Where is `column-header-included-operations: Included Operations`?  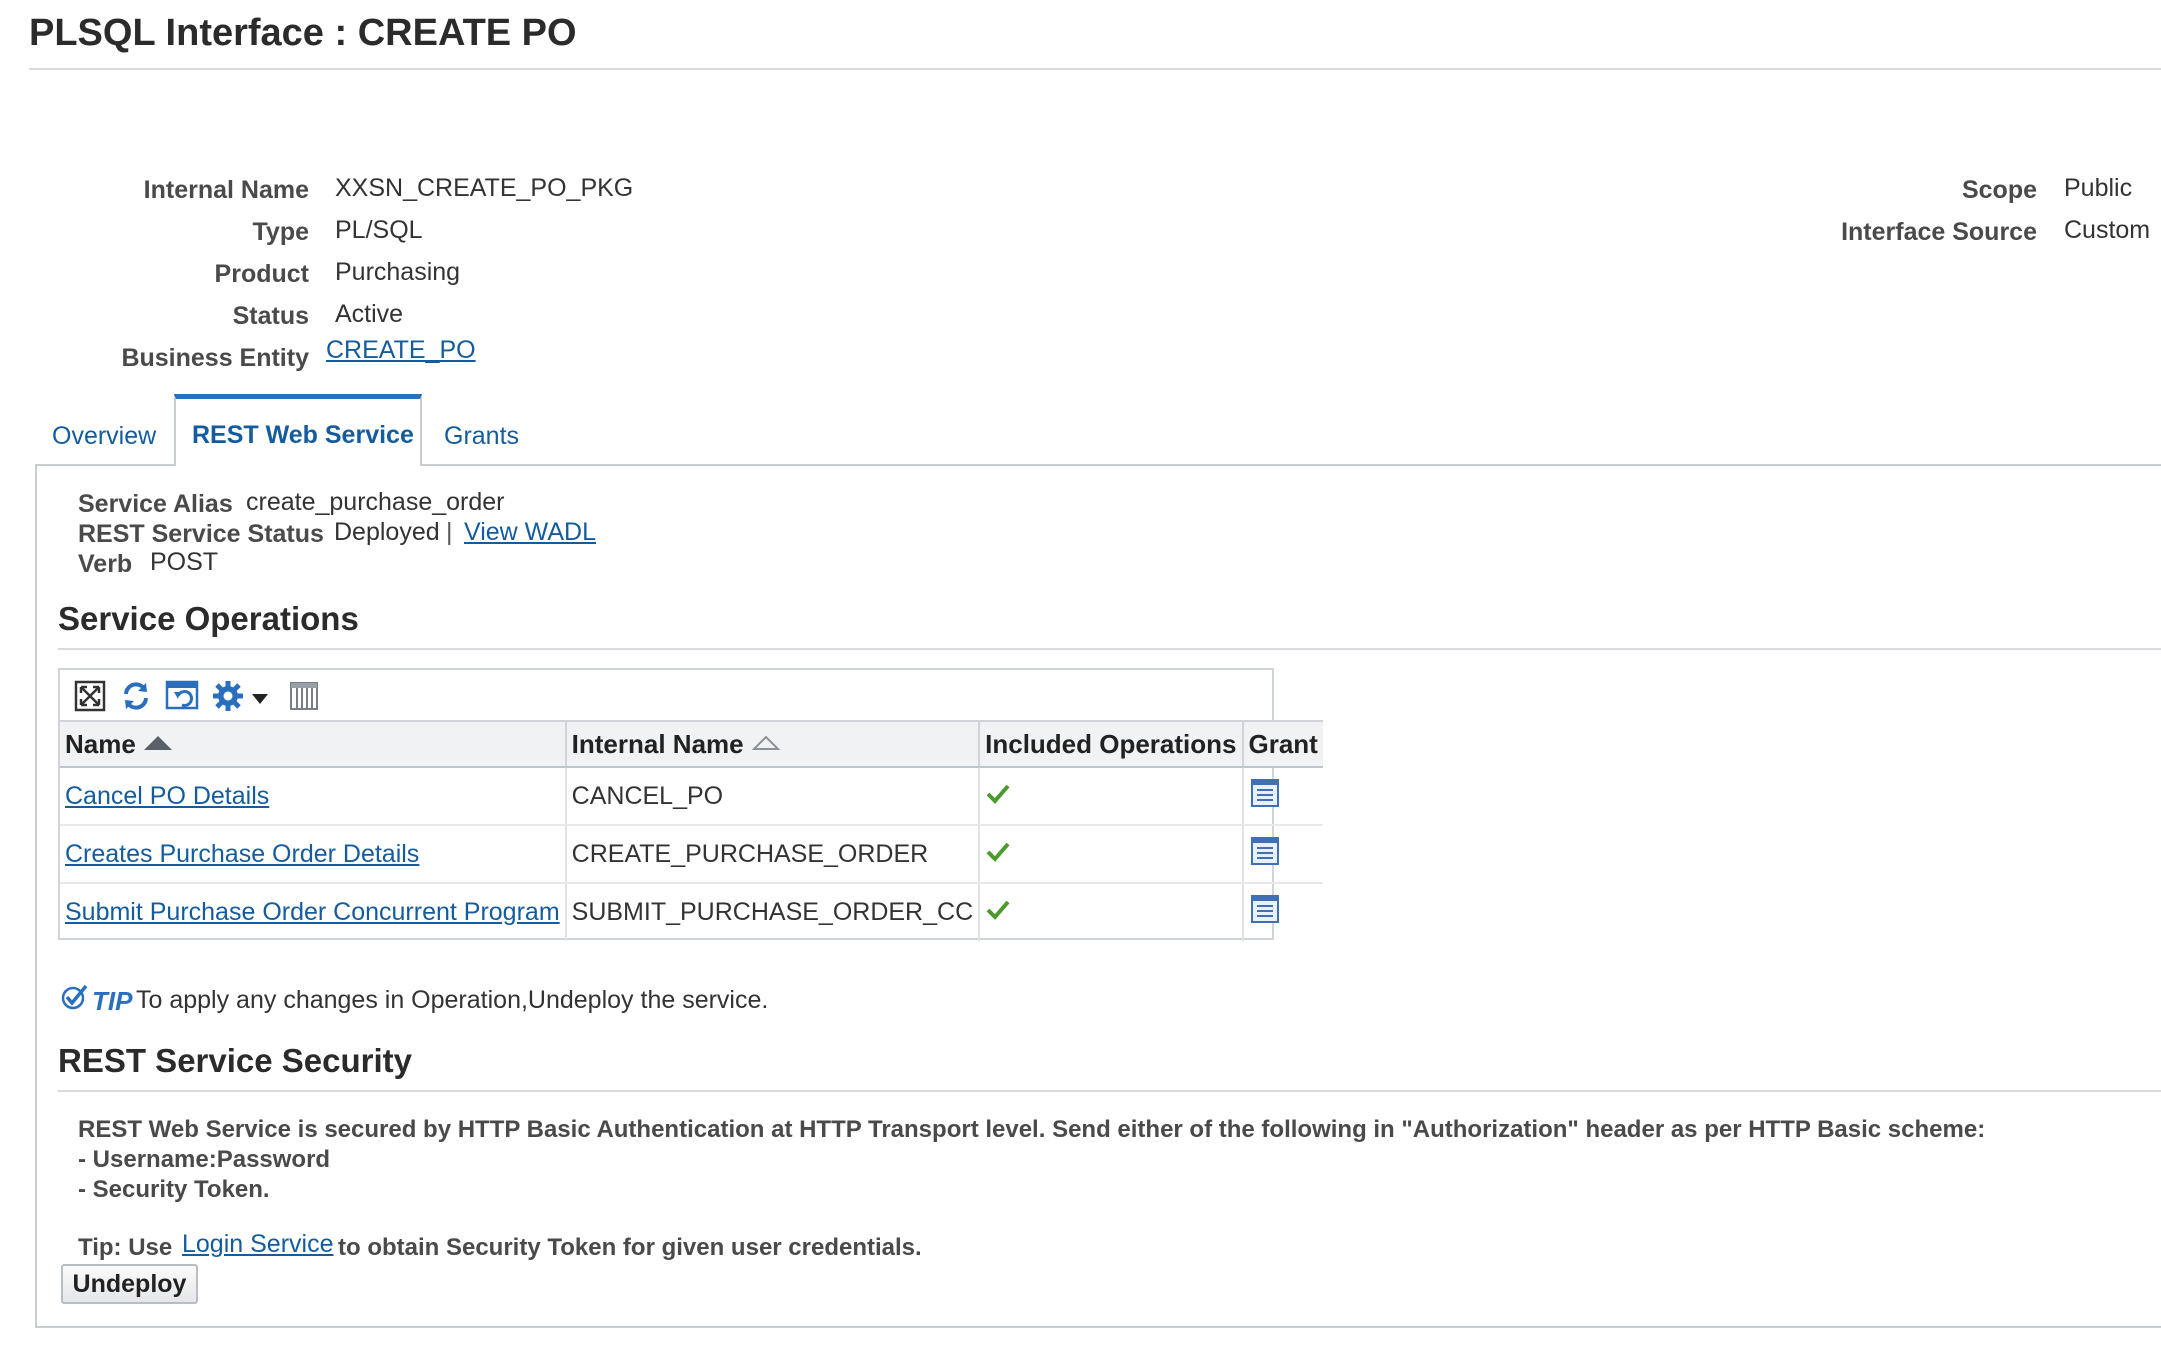
column-header-included-operations: Included Operations is located at coordinates (1111, 744).